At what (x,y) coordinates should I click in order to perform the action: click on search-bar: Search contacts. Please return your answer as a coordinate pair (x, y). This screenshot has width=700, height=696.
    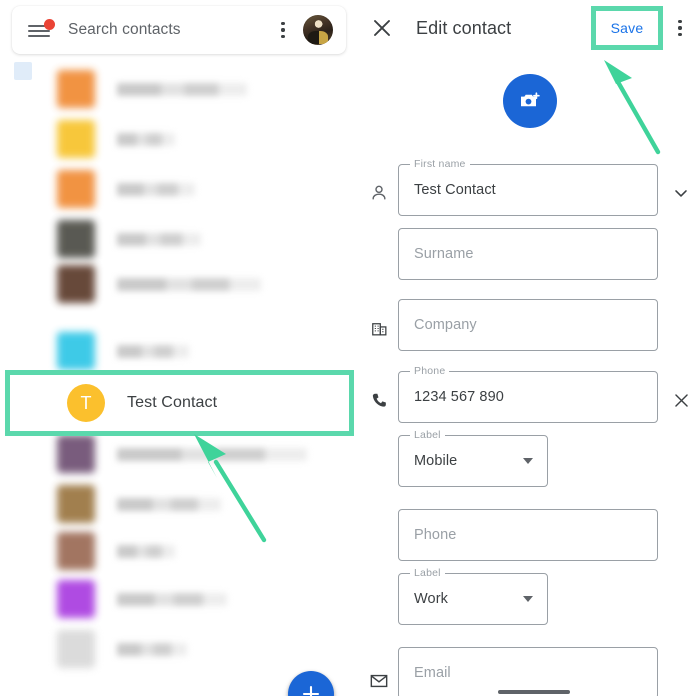
    Looking at the image, I should click on (179, 30).